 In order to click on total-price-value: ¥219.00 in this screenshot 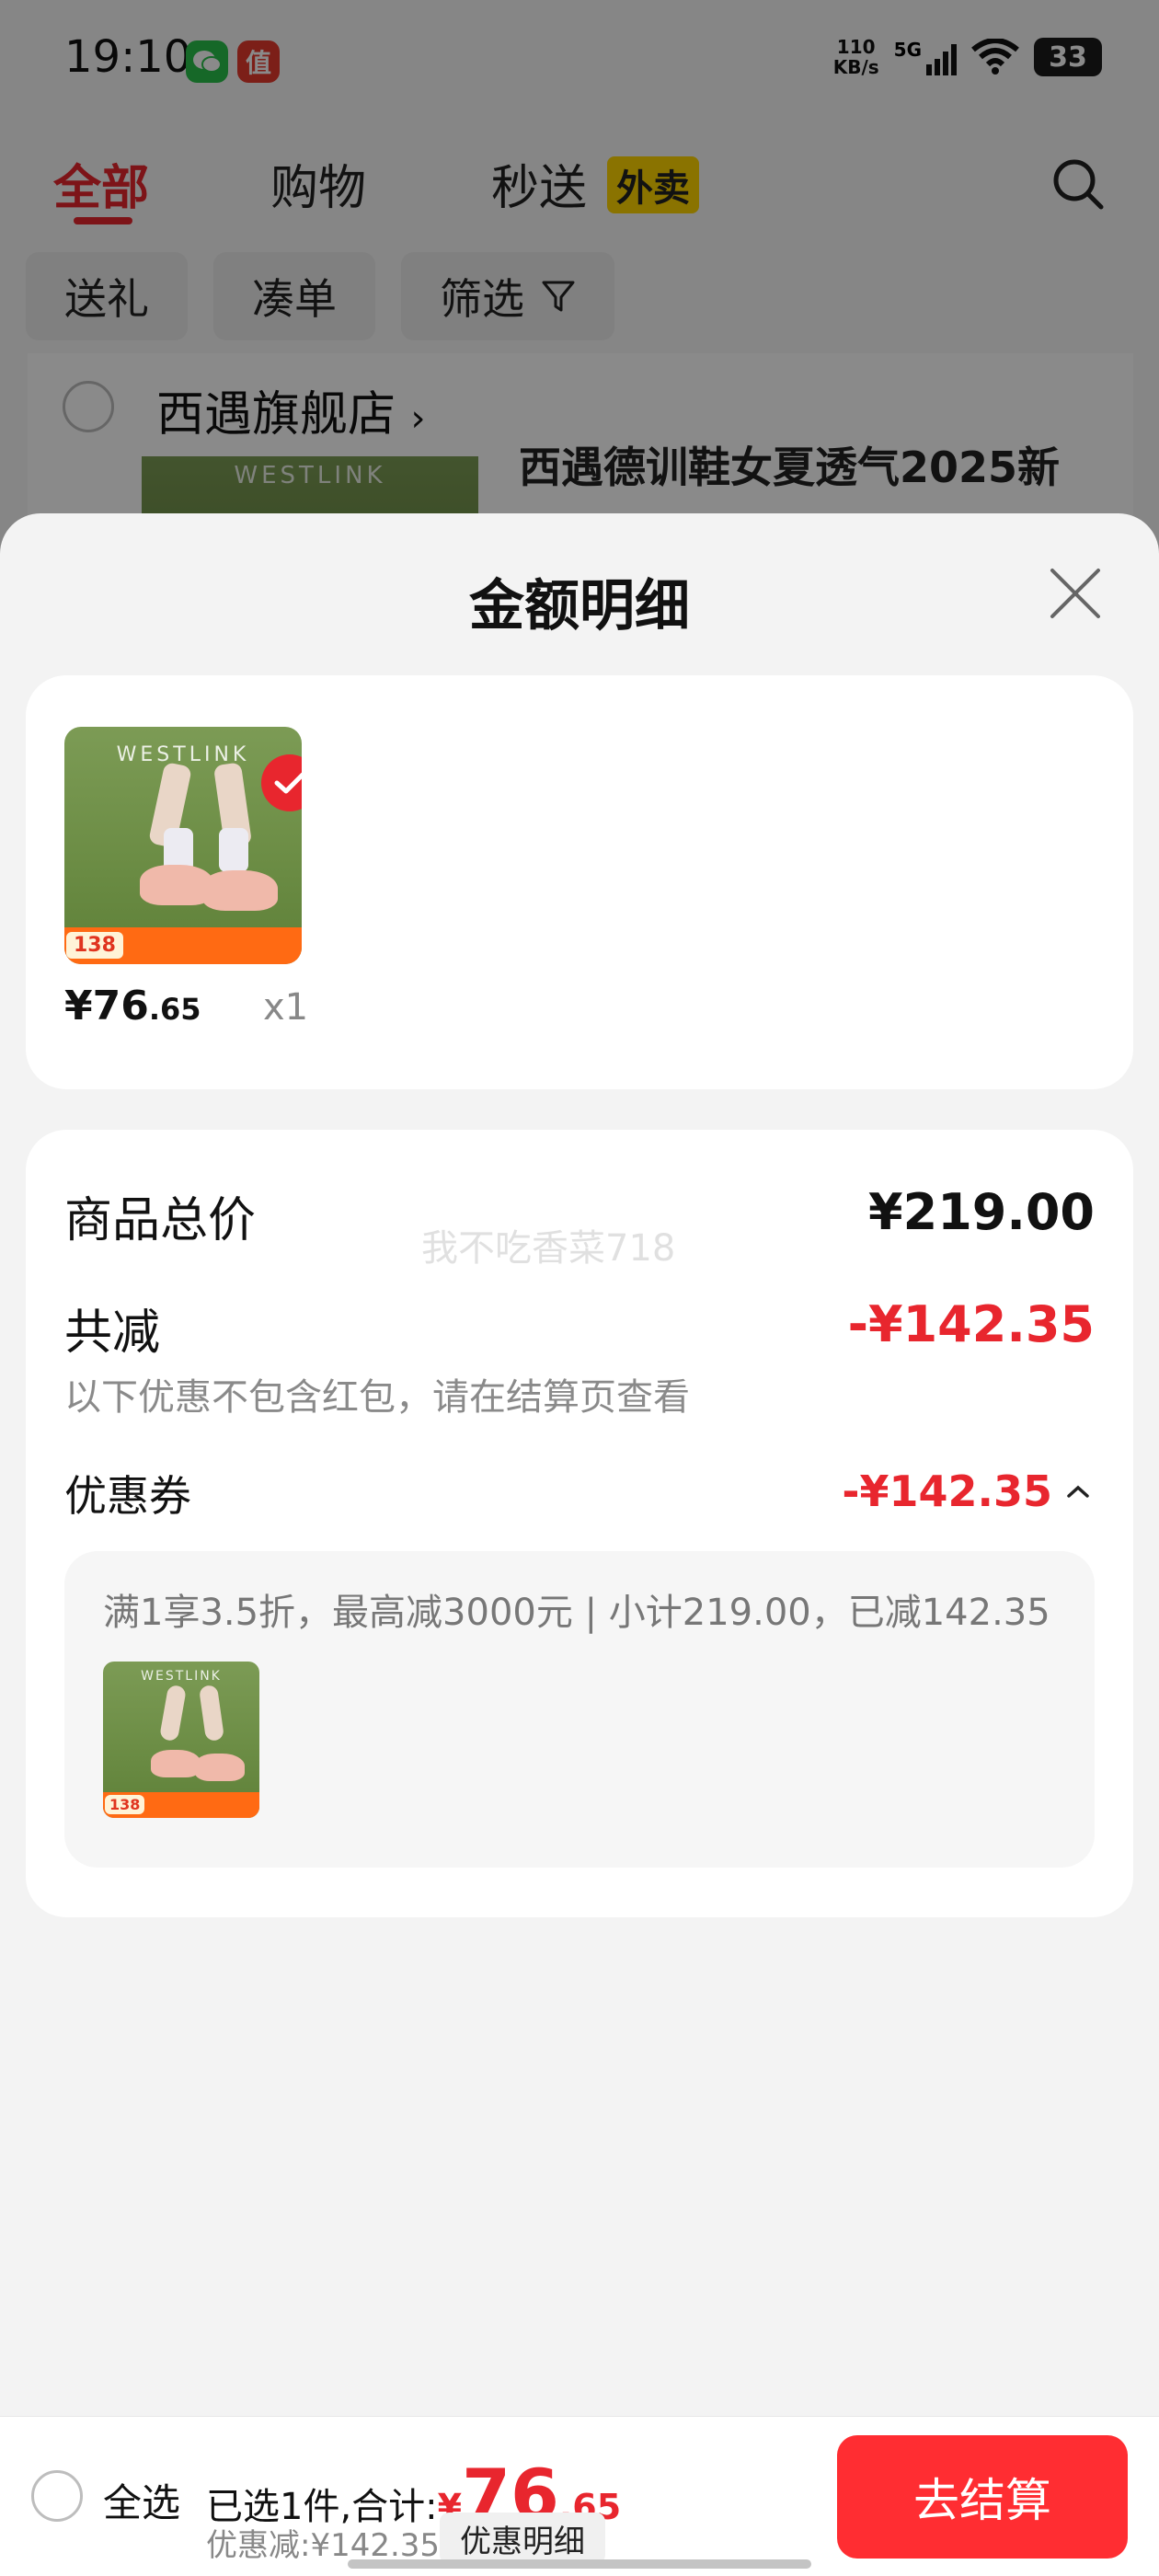, I will do `click(981, 1212)`.